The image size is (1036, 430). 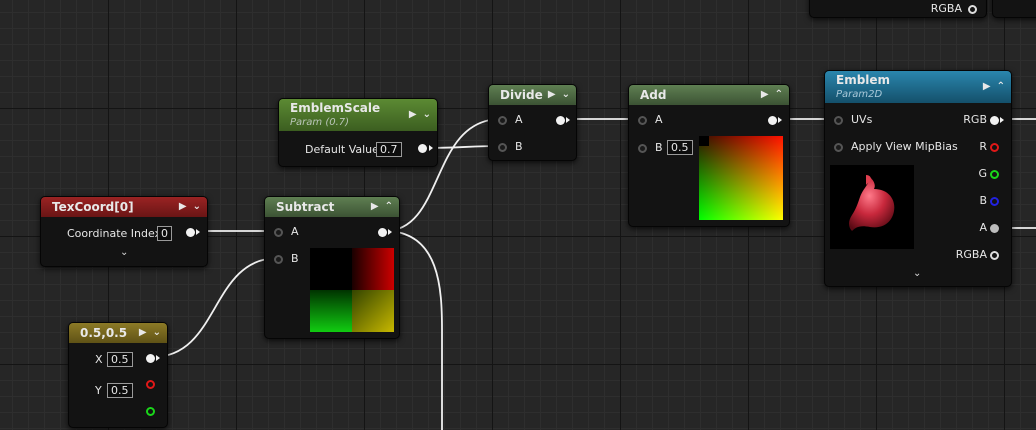 I want to click on subtract-a-pin, so click(x=278, y=232).